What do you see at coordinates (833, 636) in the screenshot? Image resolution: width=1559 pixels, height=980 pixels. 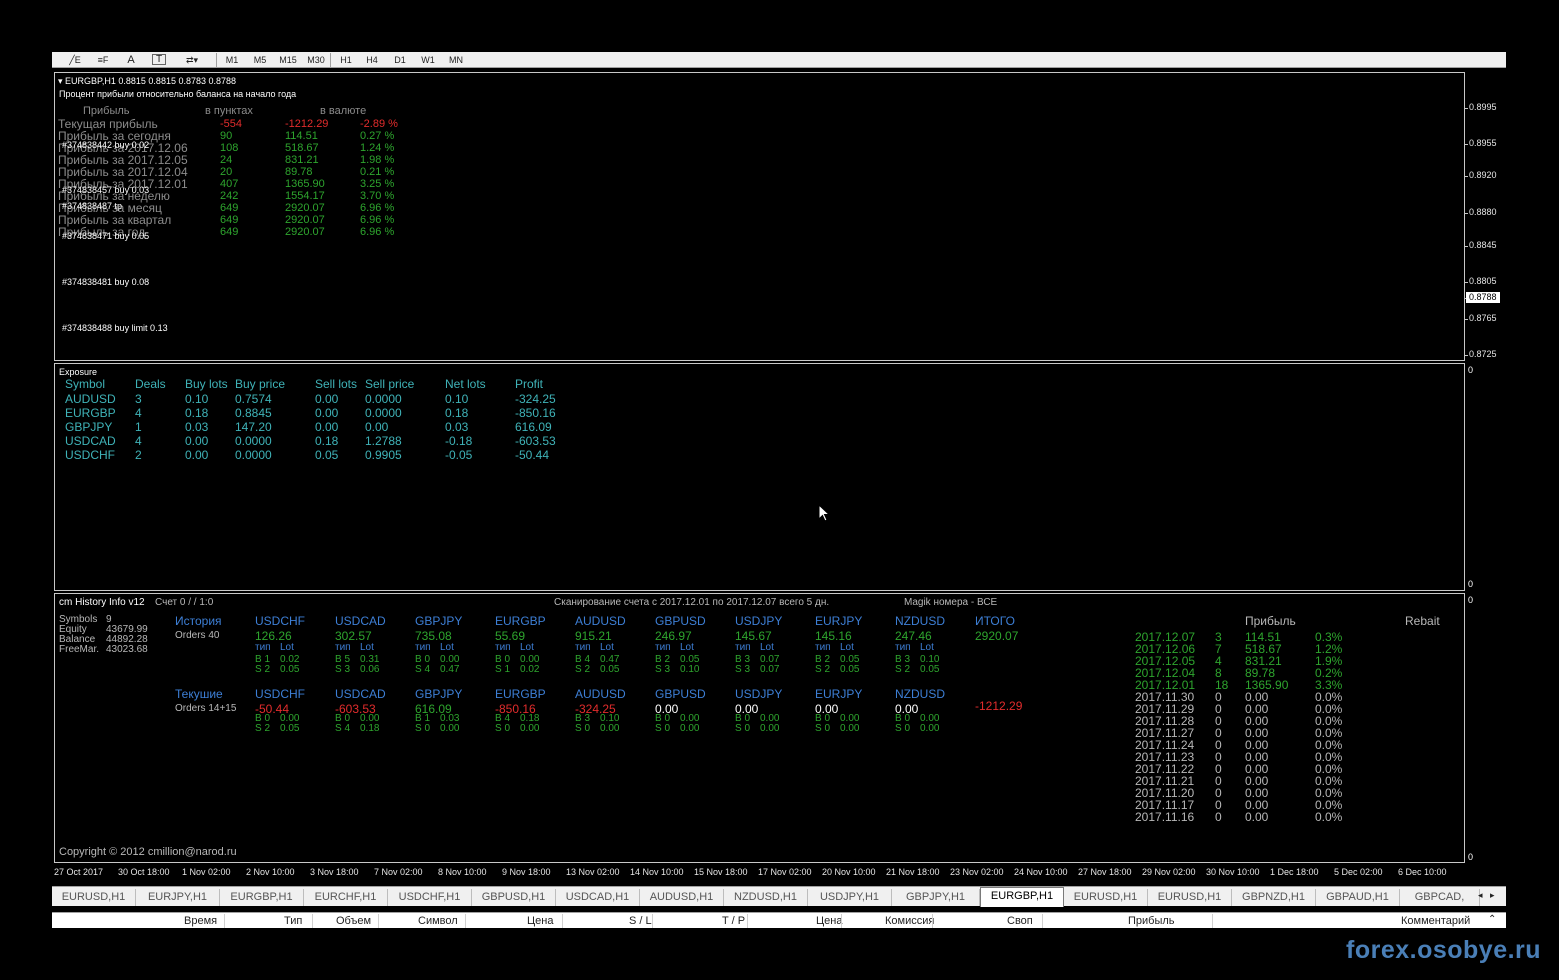 I see `symbol-profit: 145.16` at bounding box center [833, 636].